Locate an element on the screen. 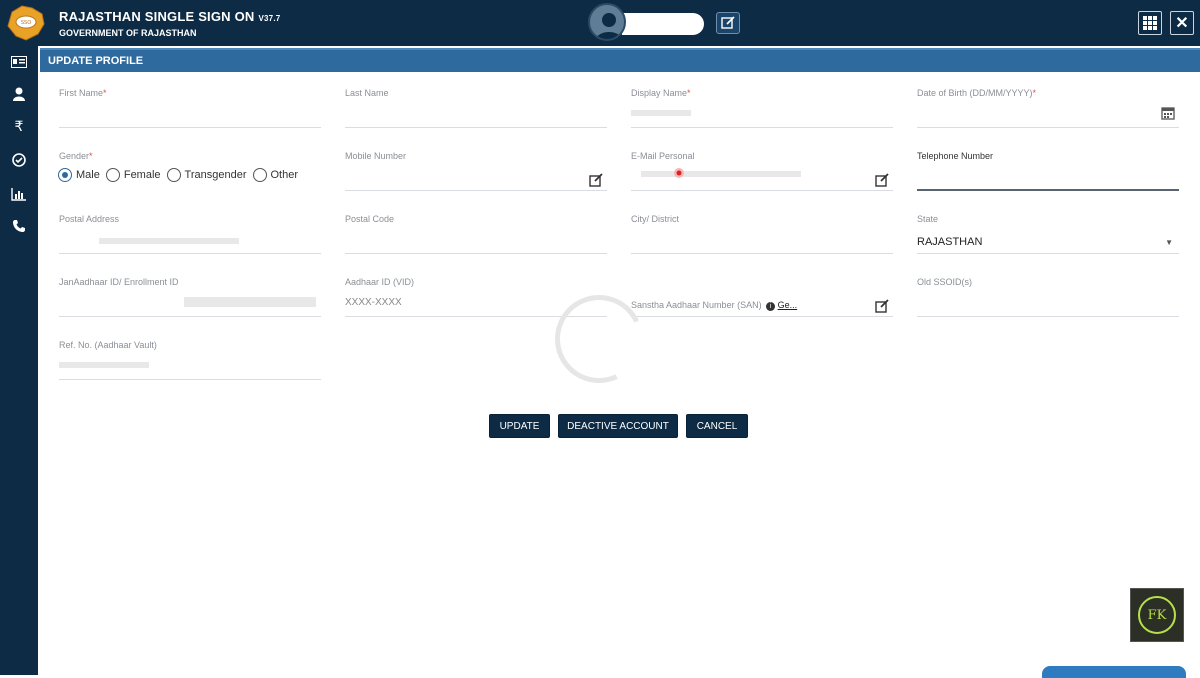  janaadhaar-label: JanAadhaar ID/ Enrollment ID is located at coordinates (119, 282).